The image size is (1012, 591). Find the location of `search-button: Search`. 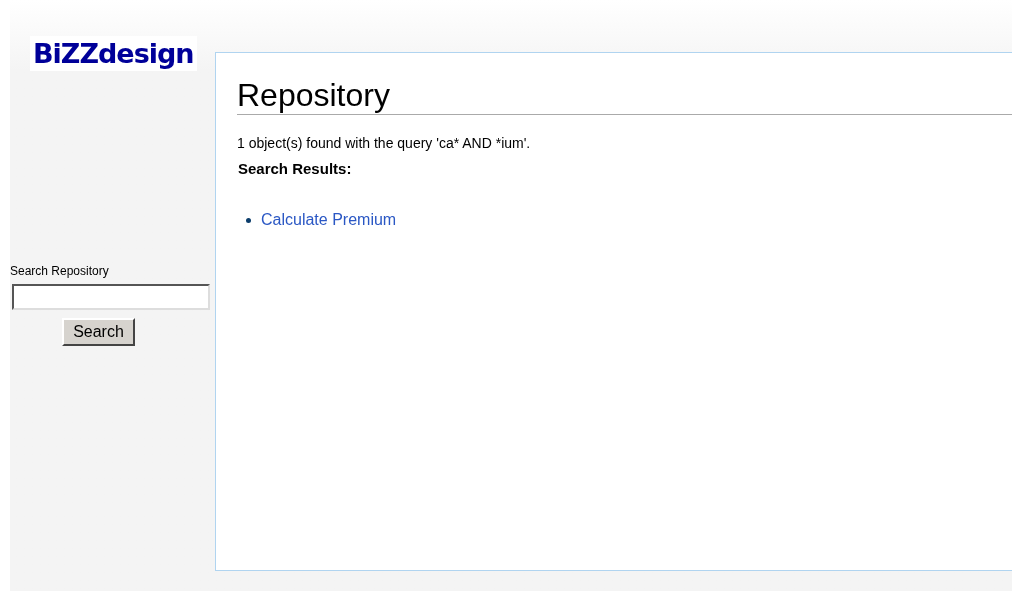

search-button: Search is located at coordinates (98, 332).